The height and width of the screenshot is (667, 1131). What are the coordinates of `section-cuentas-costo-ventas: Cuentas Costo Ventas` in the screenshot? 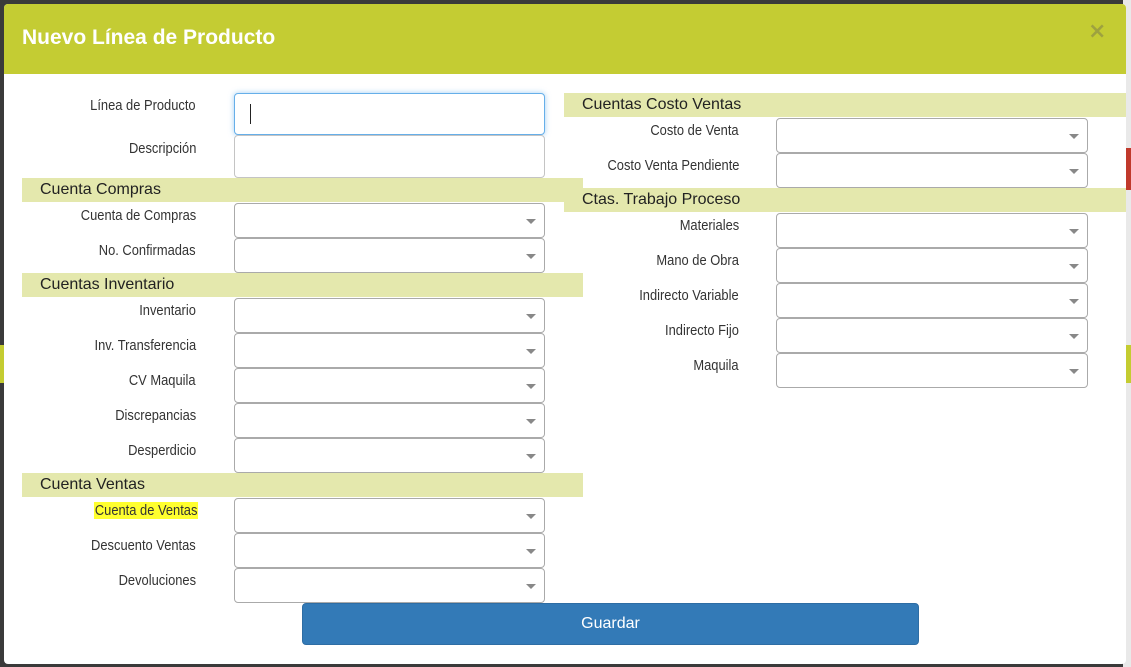 It's located at (845, 105).